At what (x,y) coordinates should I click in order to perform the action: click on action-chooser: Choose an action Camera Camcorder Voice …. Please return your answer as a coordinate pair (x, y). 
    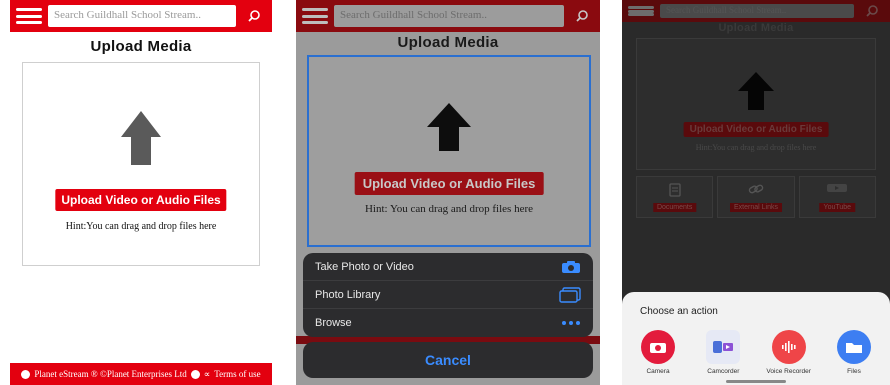
    Looking at the image, I should click on (756, 338).